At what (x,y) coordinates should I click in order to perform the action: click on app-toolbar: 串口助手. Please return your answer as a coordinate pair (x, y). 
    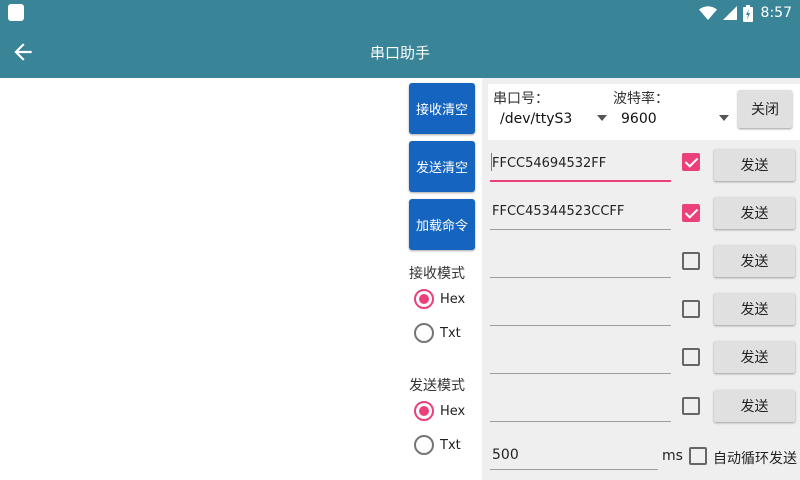
    Looking at the image, I should click on (400, 52).